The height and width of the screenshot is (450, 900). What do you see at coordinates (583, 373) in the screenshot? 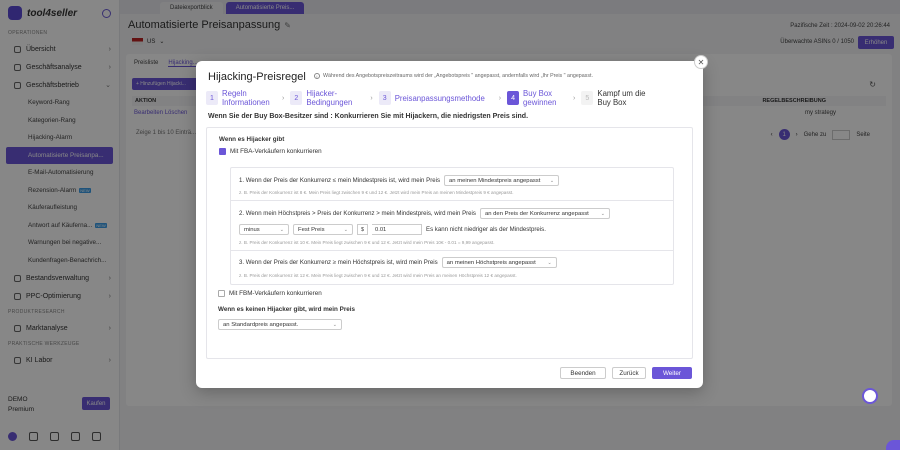
I see `end-button: Beenden` at bounding box center [583, 373].